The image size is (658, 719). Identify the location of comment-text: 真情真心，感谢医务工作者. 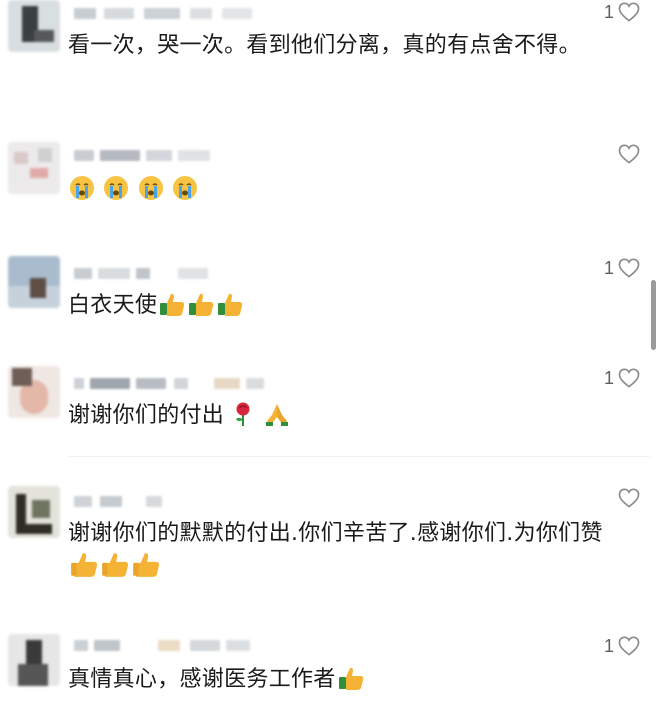
(348, 680).